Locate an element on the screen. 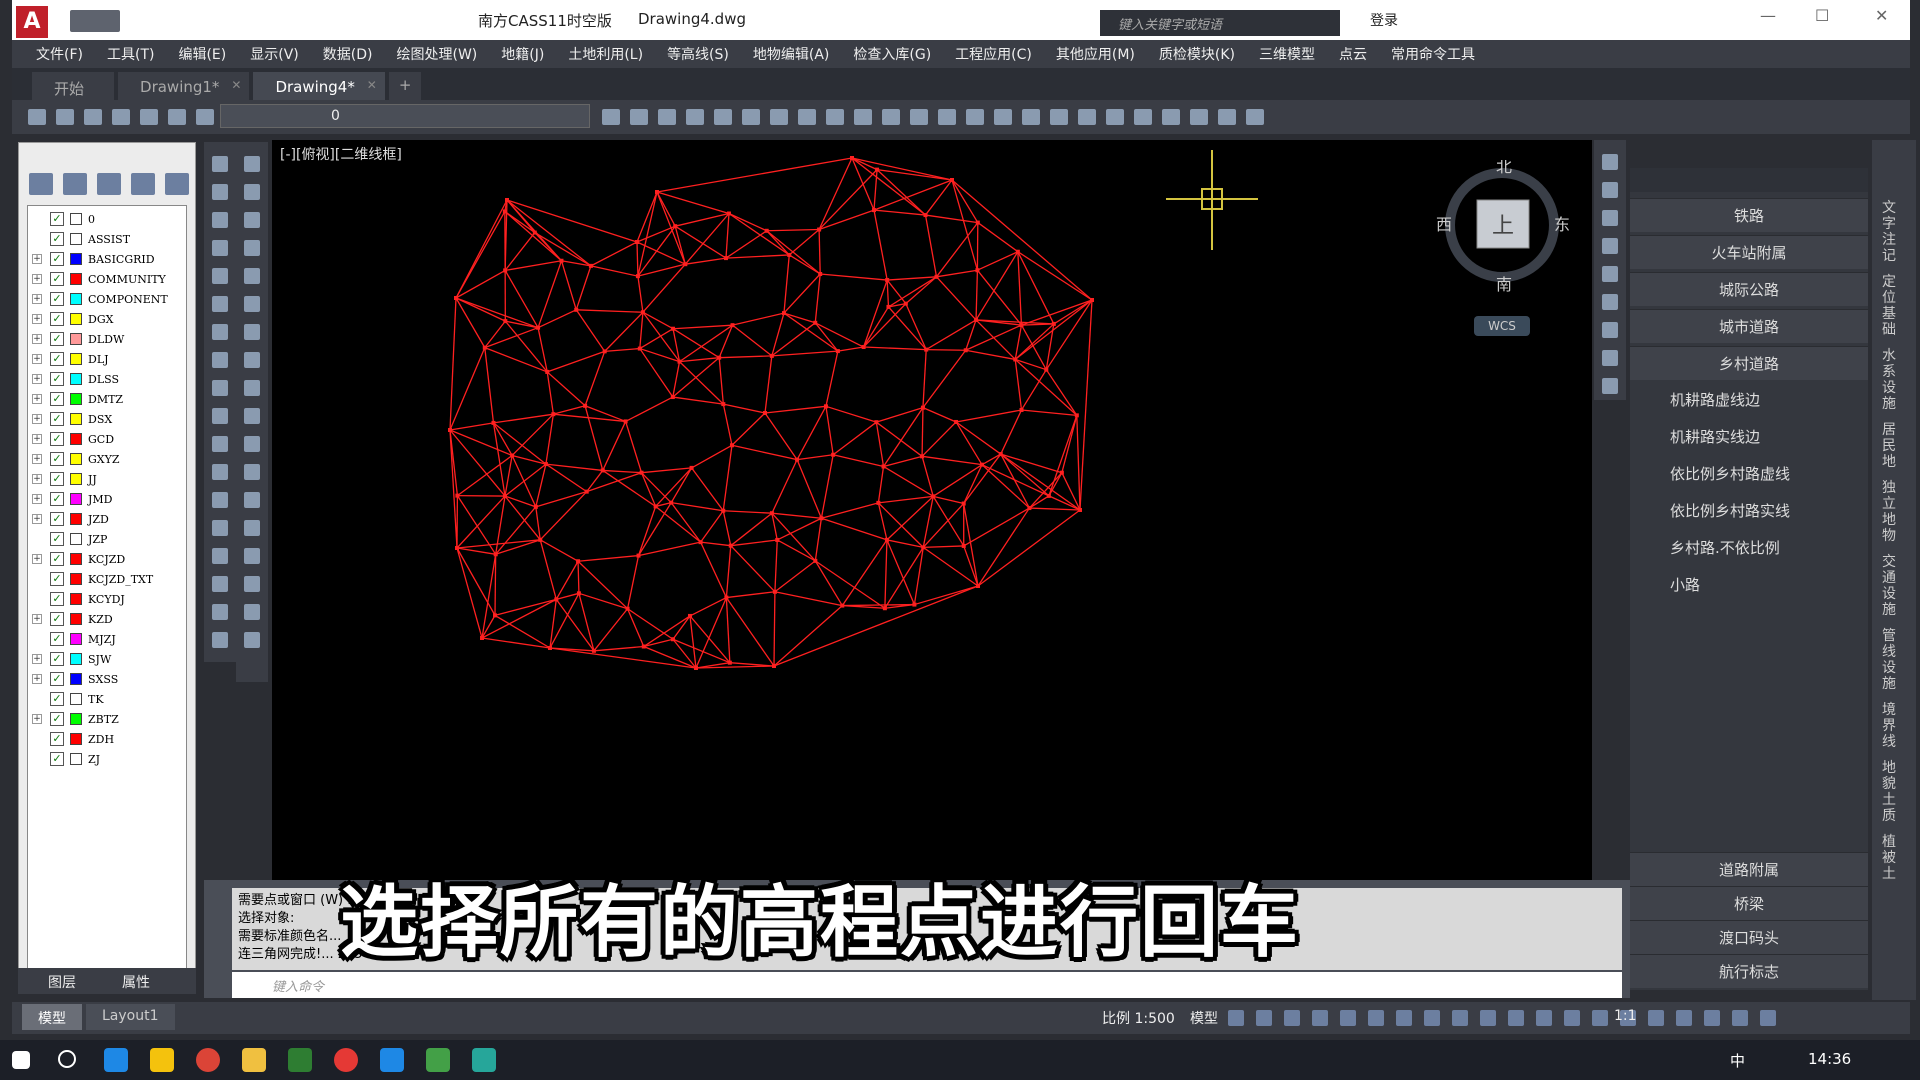 The image size is (1920, 1080). wechat-icon is located at coordinates (438, 1060).